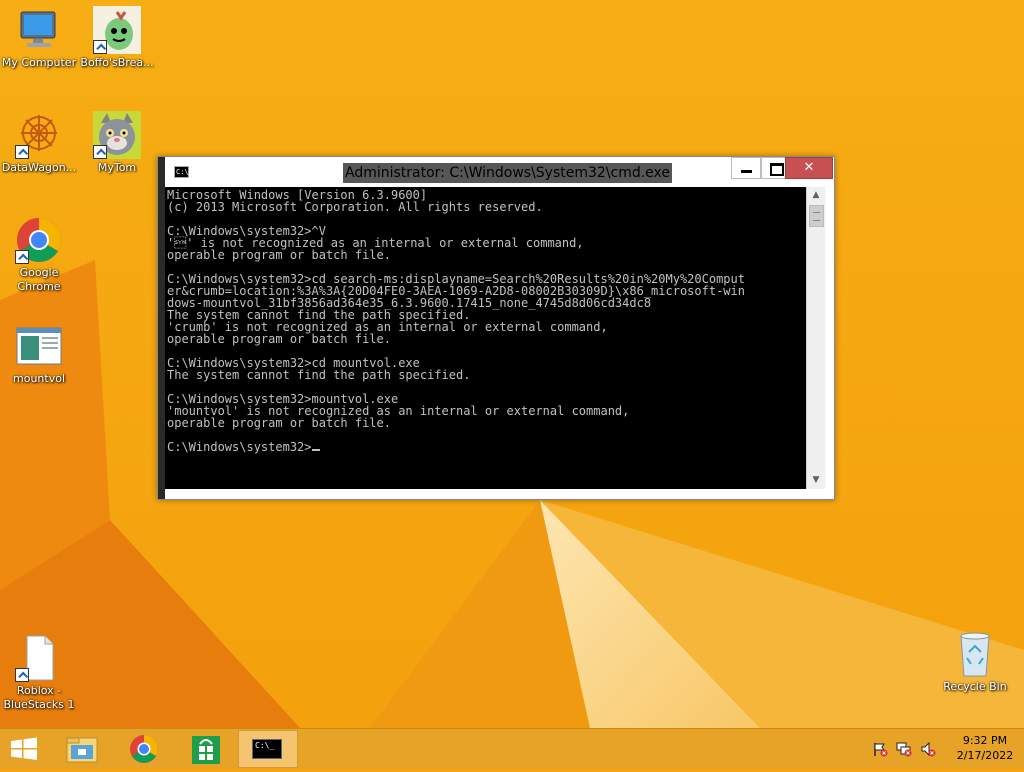  I want to click on desktop-icon-label: My Computer, so click(39, 62).